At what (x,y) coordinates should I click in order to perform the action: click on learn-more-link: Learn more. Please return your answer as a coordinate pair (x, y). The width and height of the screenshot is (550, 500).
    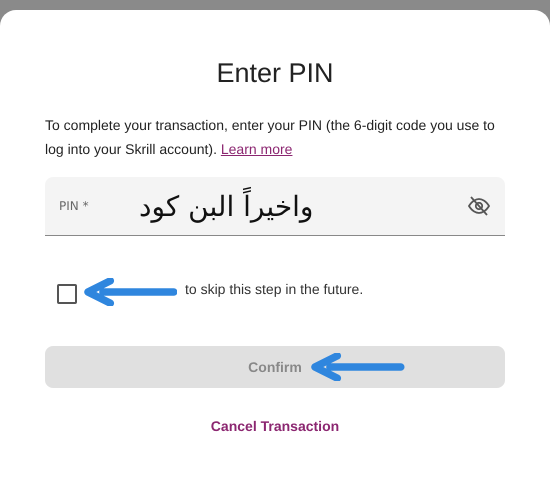
    Looking at the image, I should click on (256, 149).